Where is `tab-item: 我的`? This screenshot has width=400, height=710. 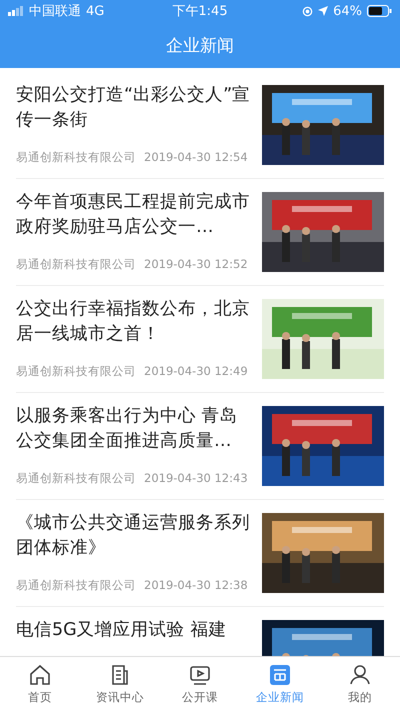
tab-item: 我的 is located at coordinates (360, 683).